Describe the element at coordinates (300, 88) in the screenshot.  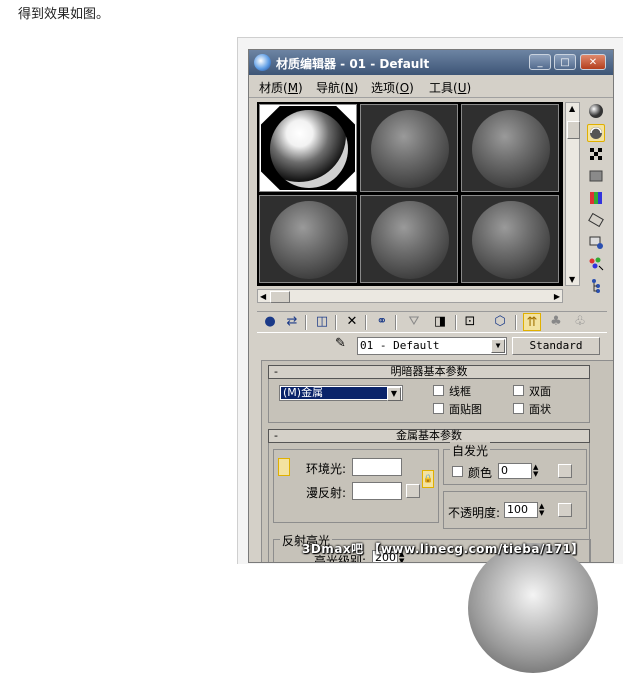
I see `menu-material-end: )` at that location.